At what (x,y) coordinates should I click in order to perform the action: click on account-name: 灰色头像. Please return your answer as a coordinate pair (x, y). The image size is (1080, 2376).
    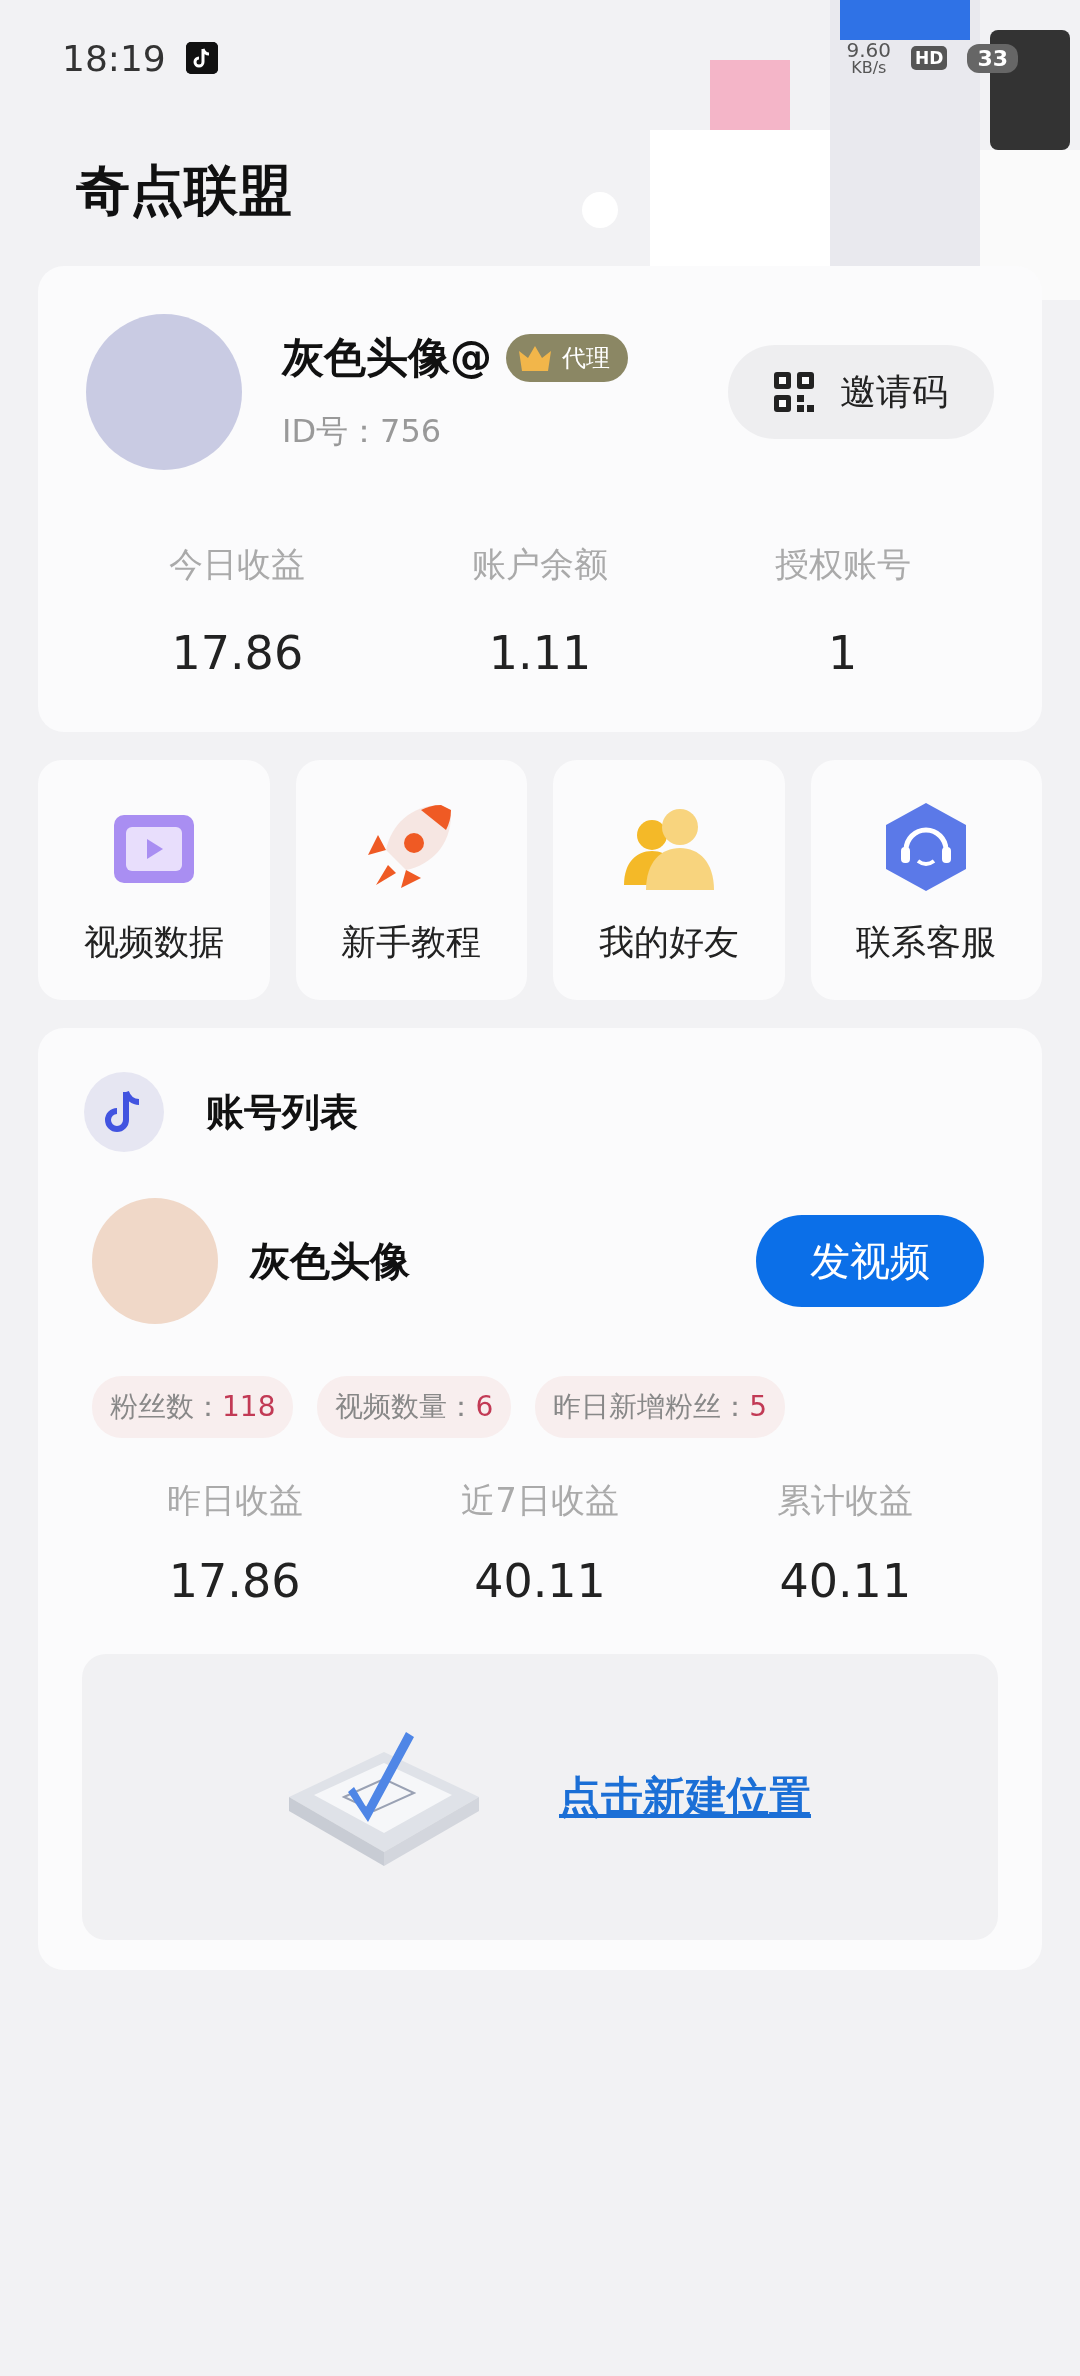
    Looking at the image, I should click on (330, 1261).